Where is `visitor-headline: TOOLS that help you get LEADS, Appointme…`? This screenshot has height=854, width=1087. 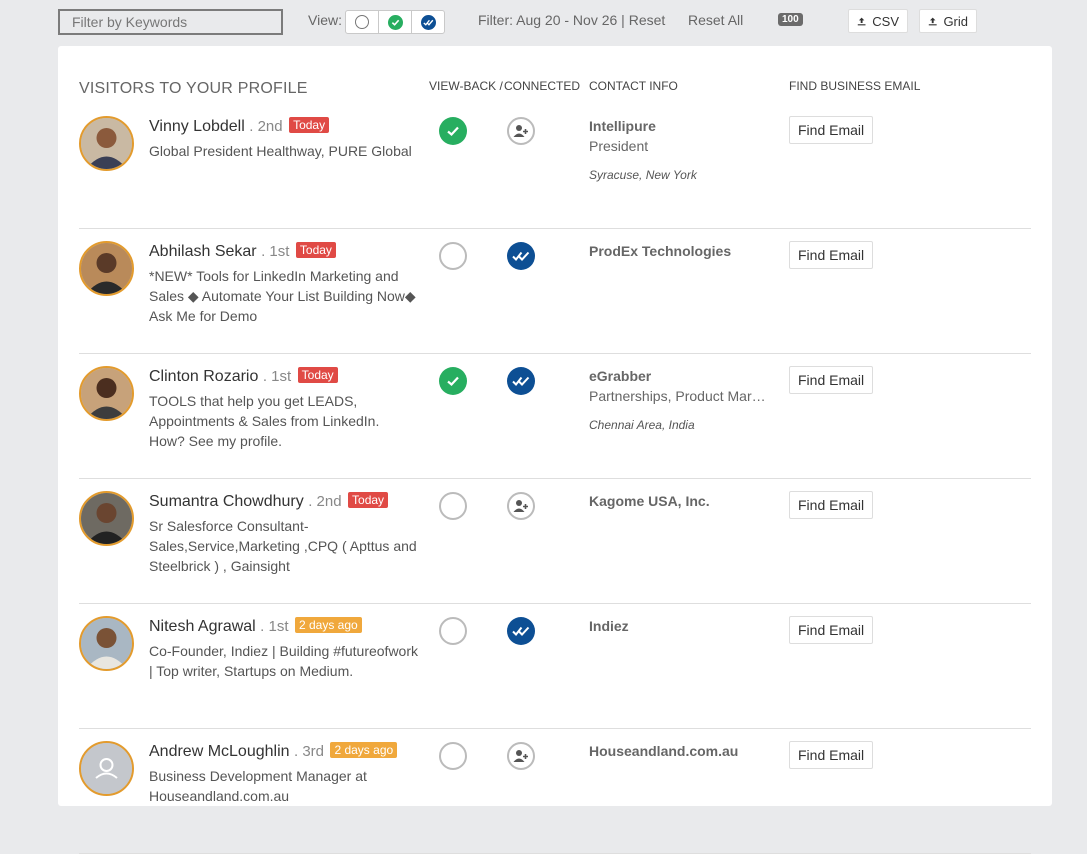 visitor-headline: TOOLS that help you get LEADS, Appointme… is located at coordinates (264, 421).